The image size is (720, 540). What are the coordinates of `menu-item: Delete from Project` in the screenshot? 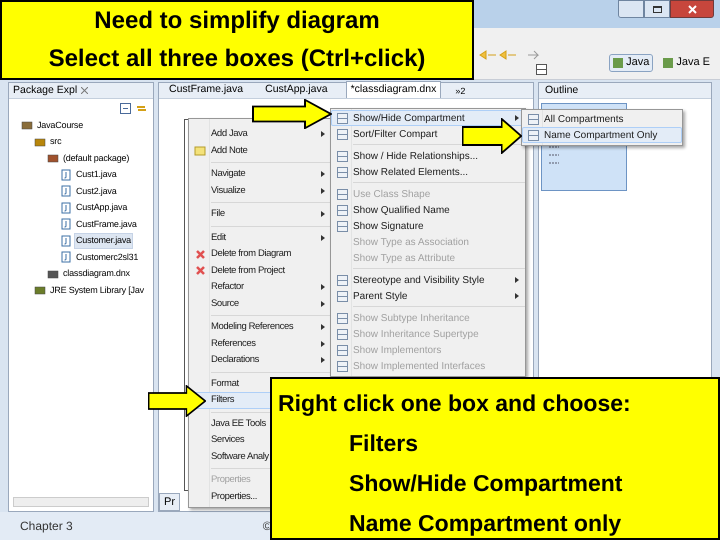 It's located at (260, 270).